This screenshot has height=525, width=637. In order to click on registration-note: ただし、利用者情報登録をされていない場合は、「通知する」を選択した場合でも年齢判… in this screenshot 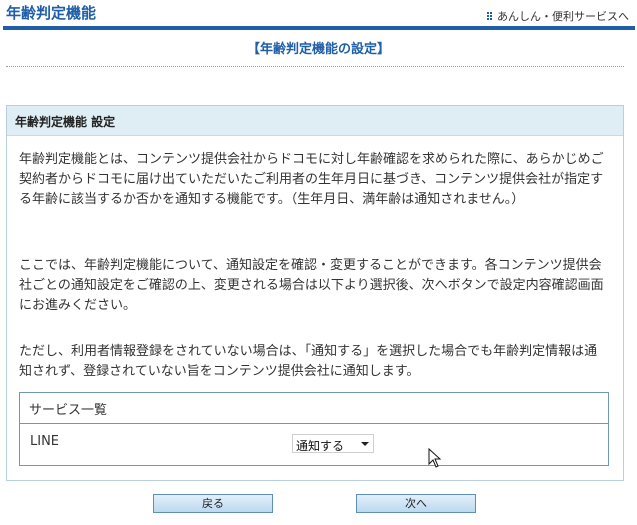, I will do `click(308, 361)`.